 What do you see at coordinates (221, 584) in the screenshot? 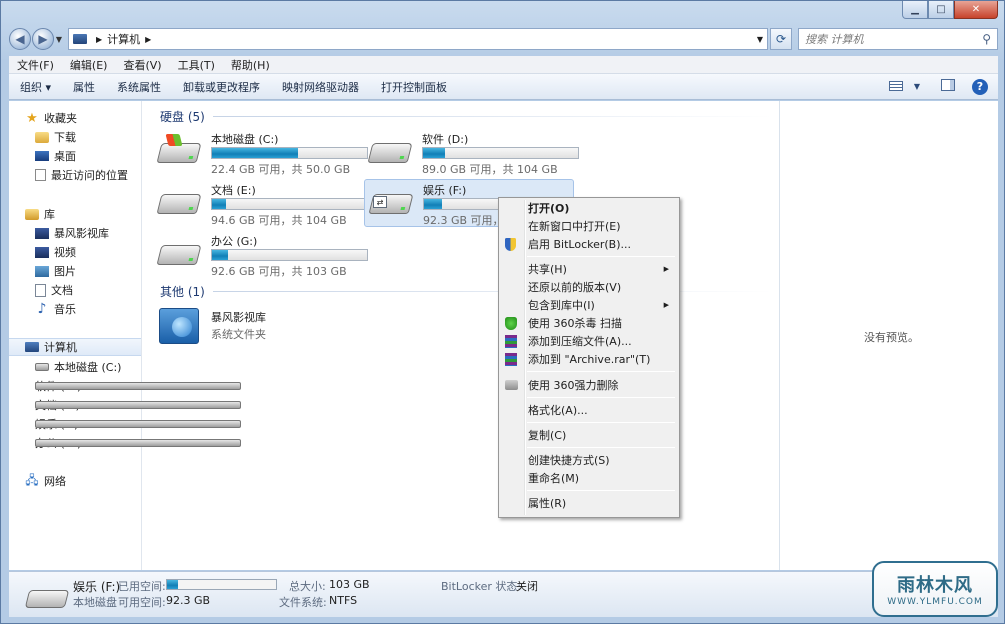
I see `details-usage-bar` at bounding box center [221, 584].